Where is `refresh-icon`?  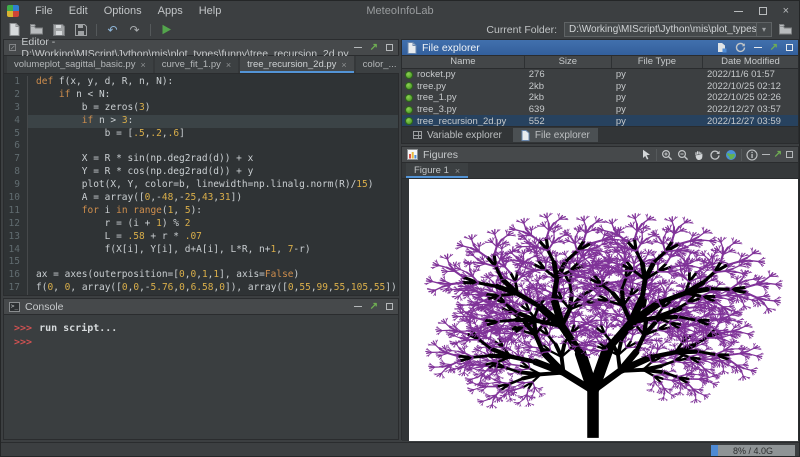 refresh-icon is located at coordinates (740, 47).